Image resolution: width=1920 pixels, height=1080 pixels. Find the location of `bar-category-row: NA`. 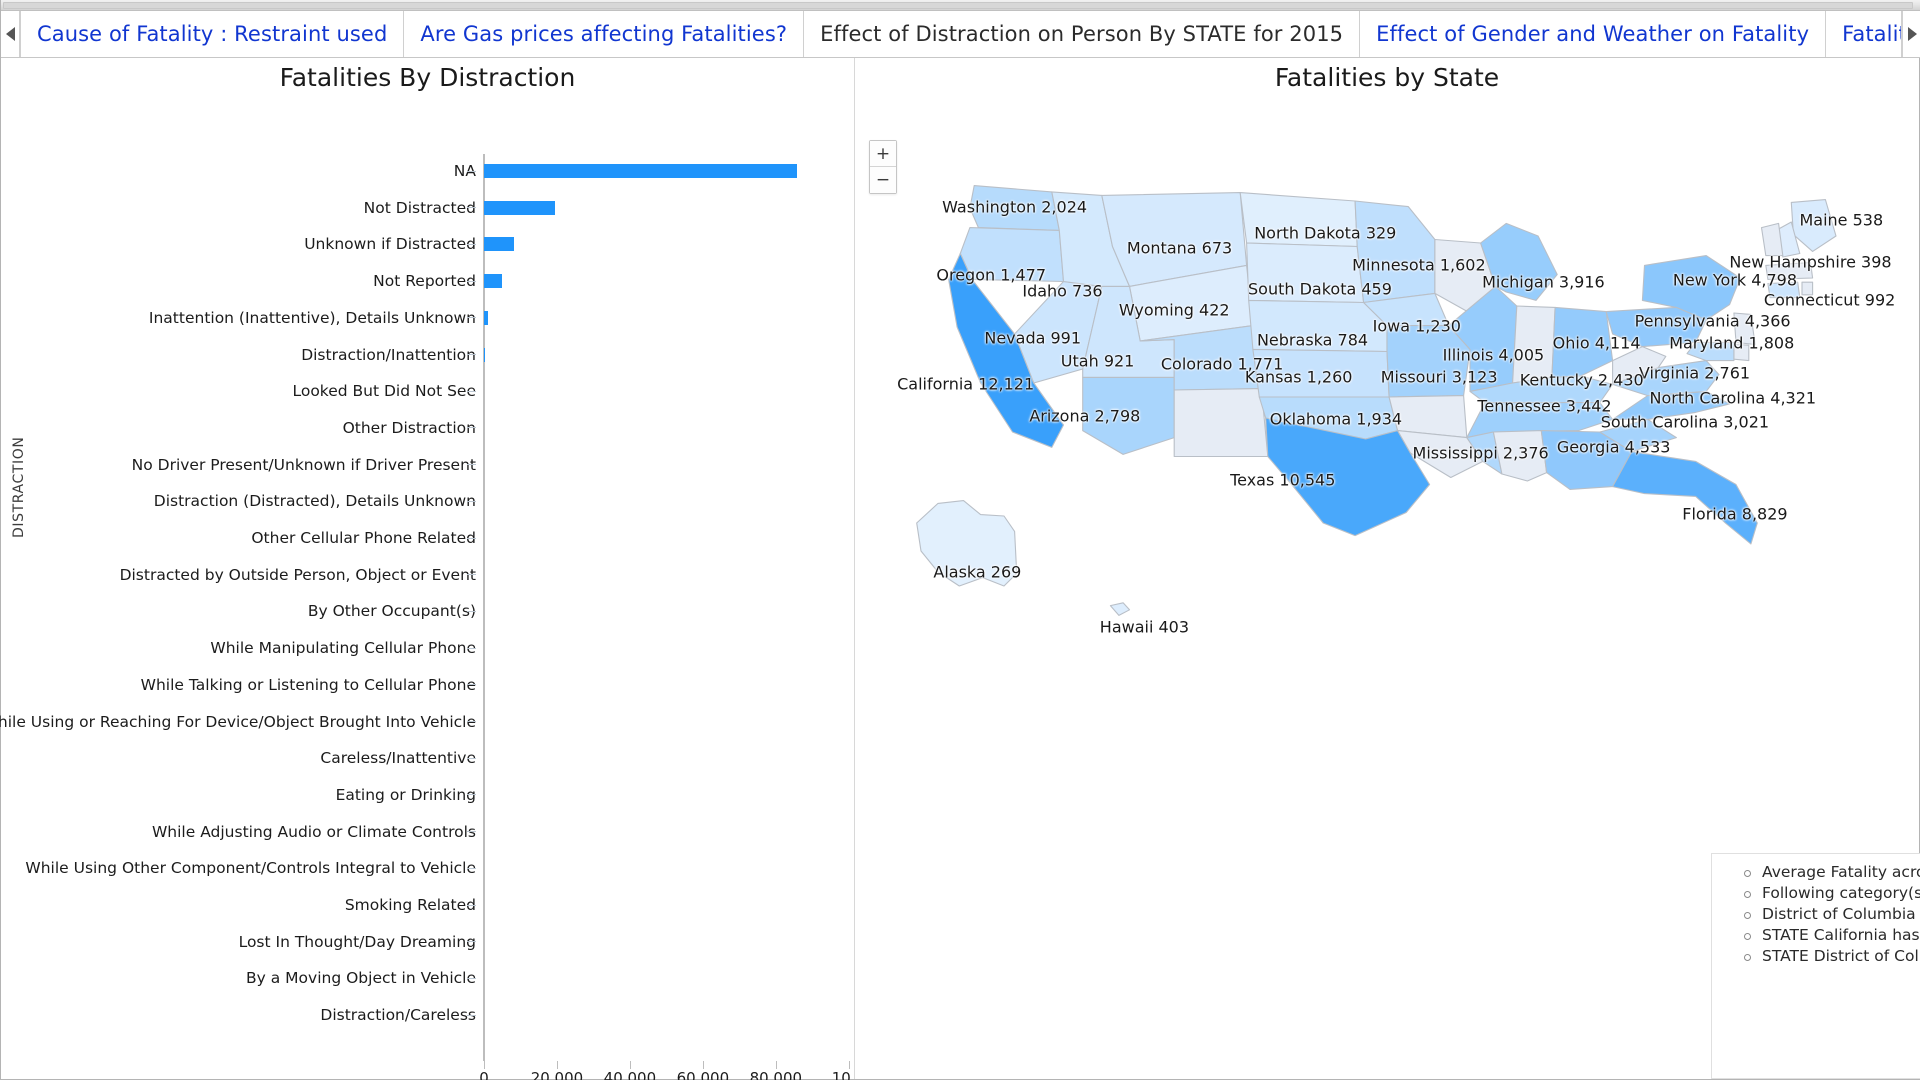

bar-category-row: NA is located at coordinates (427, 171).